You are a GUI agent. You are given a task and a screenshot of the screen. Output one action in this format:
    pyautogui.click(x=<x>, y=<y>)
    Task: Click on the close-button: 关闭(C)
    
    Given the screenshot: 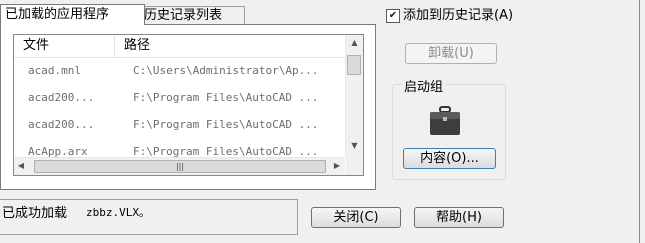 What is the action you would take?
    pyautogui.click(x=356, y=217)
    